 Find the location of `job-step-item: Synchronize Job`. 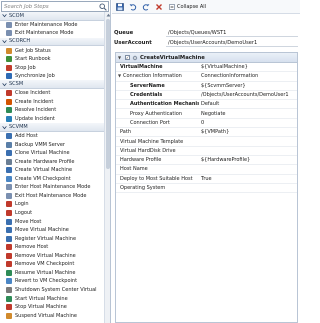

job-step-item: Synchronize Job is located at coordinates (52, 76).